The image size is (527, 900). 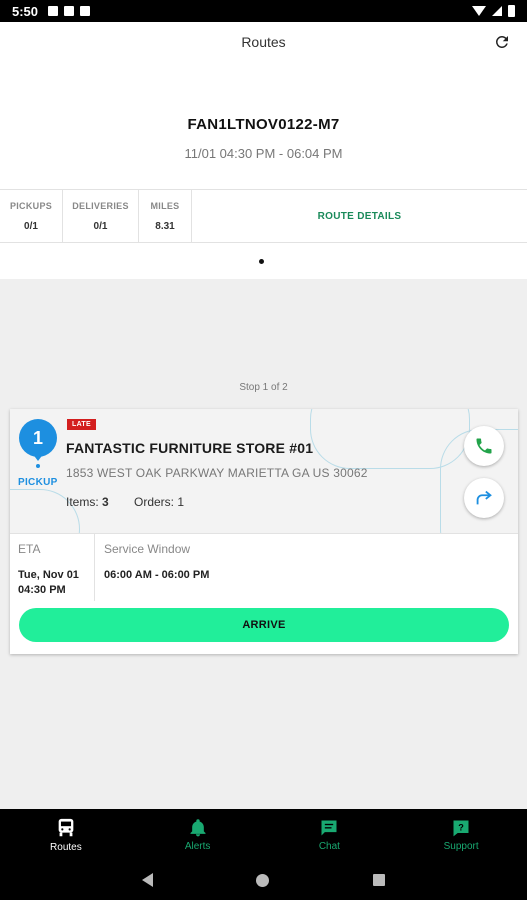 What do you see at coordinates (38, 457) in the screenshot?
I see `pin-tail` at bounding box center [38, 457].